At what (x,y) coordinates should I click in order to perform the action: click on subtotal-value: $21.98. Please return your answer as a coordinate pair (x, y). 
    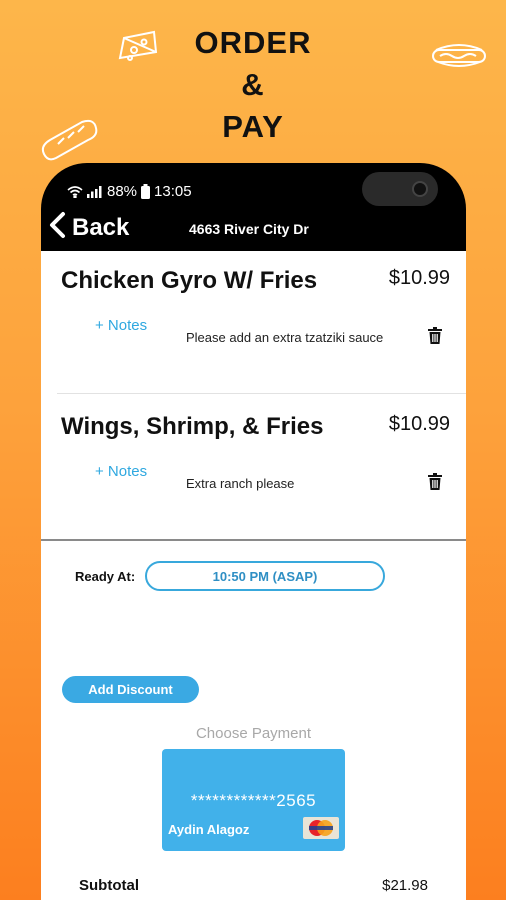
    Looking at the image, I should click on (405, 885).